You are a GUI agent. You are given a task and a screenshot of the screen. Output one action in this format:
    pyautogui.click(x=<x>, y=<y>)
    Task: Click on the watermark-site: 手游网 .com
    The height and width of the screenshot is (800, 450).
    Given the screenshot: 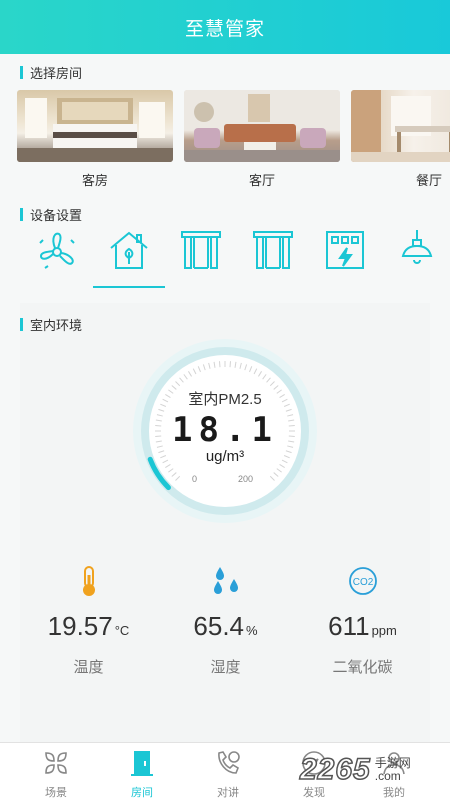 What is the action you would take?
    pyautogui.click(x=392, y=769)
    